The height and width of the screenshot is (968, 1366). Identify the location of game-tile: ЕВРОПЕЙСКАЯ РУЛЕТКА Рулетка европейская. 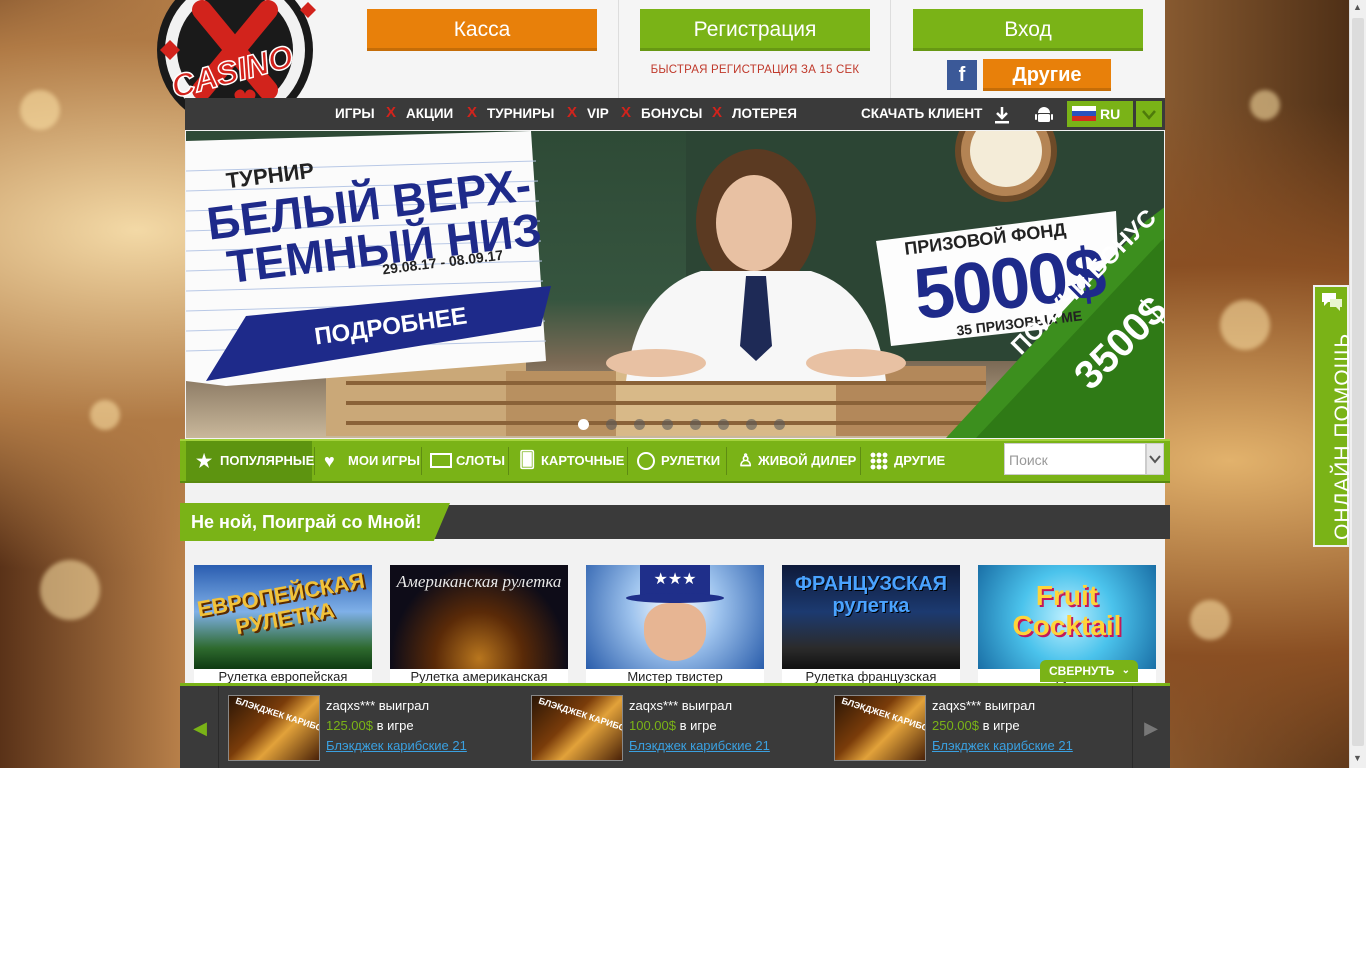
(283, 624).